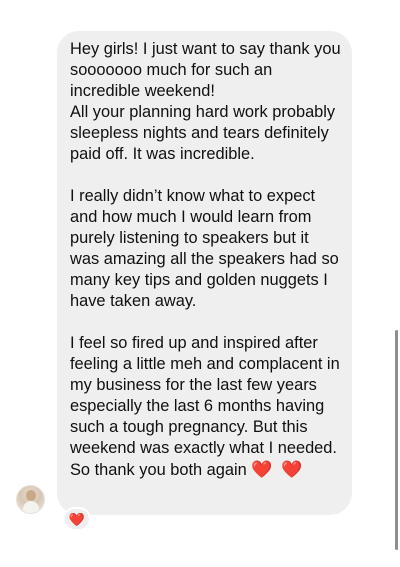 The image size is (400, 567). I want to click on sender-avatar, so click(30, 499).